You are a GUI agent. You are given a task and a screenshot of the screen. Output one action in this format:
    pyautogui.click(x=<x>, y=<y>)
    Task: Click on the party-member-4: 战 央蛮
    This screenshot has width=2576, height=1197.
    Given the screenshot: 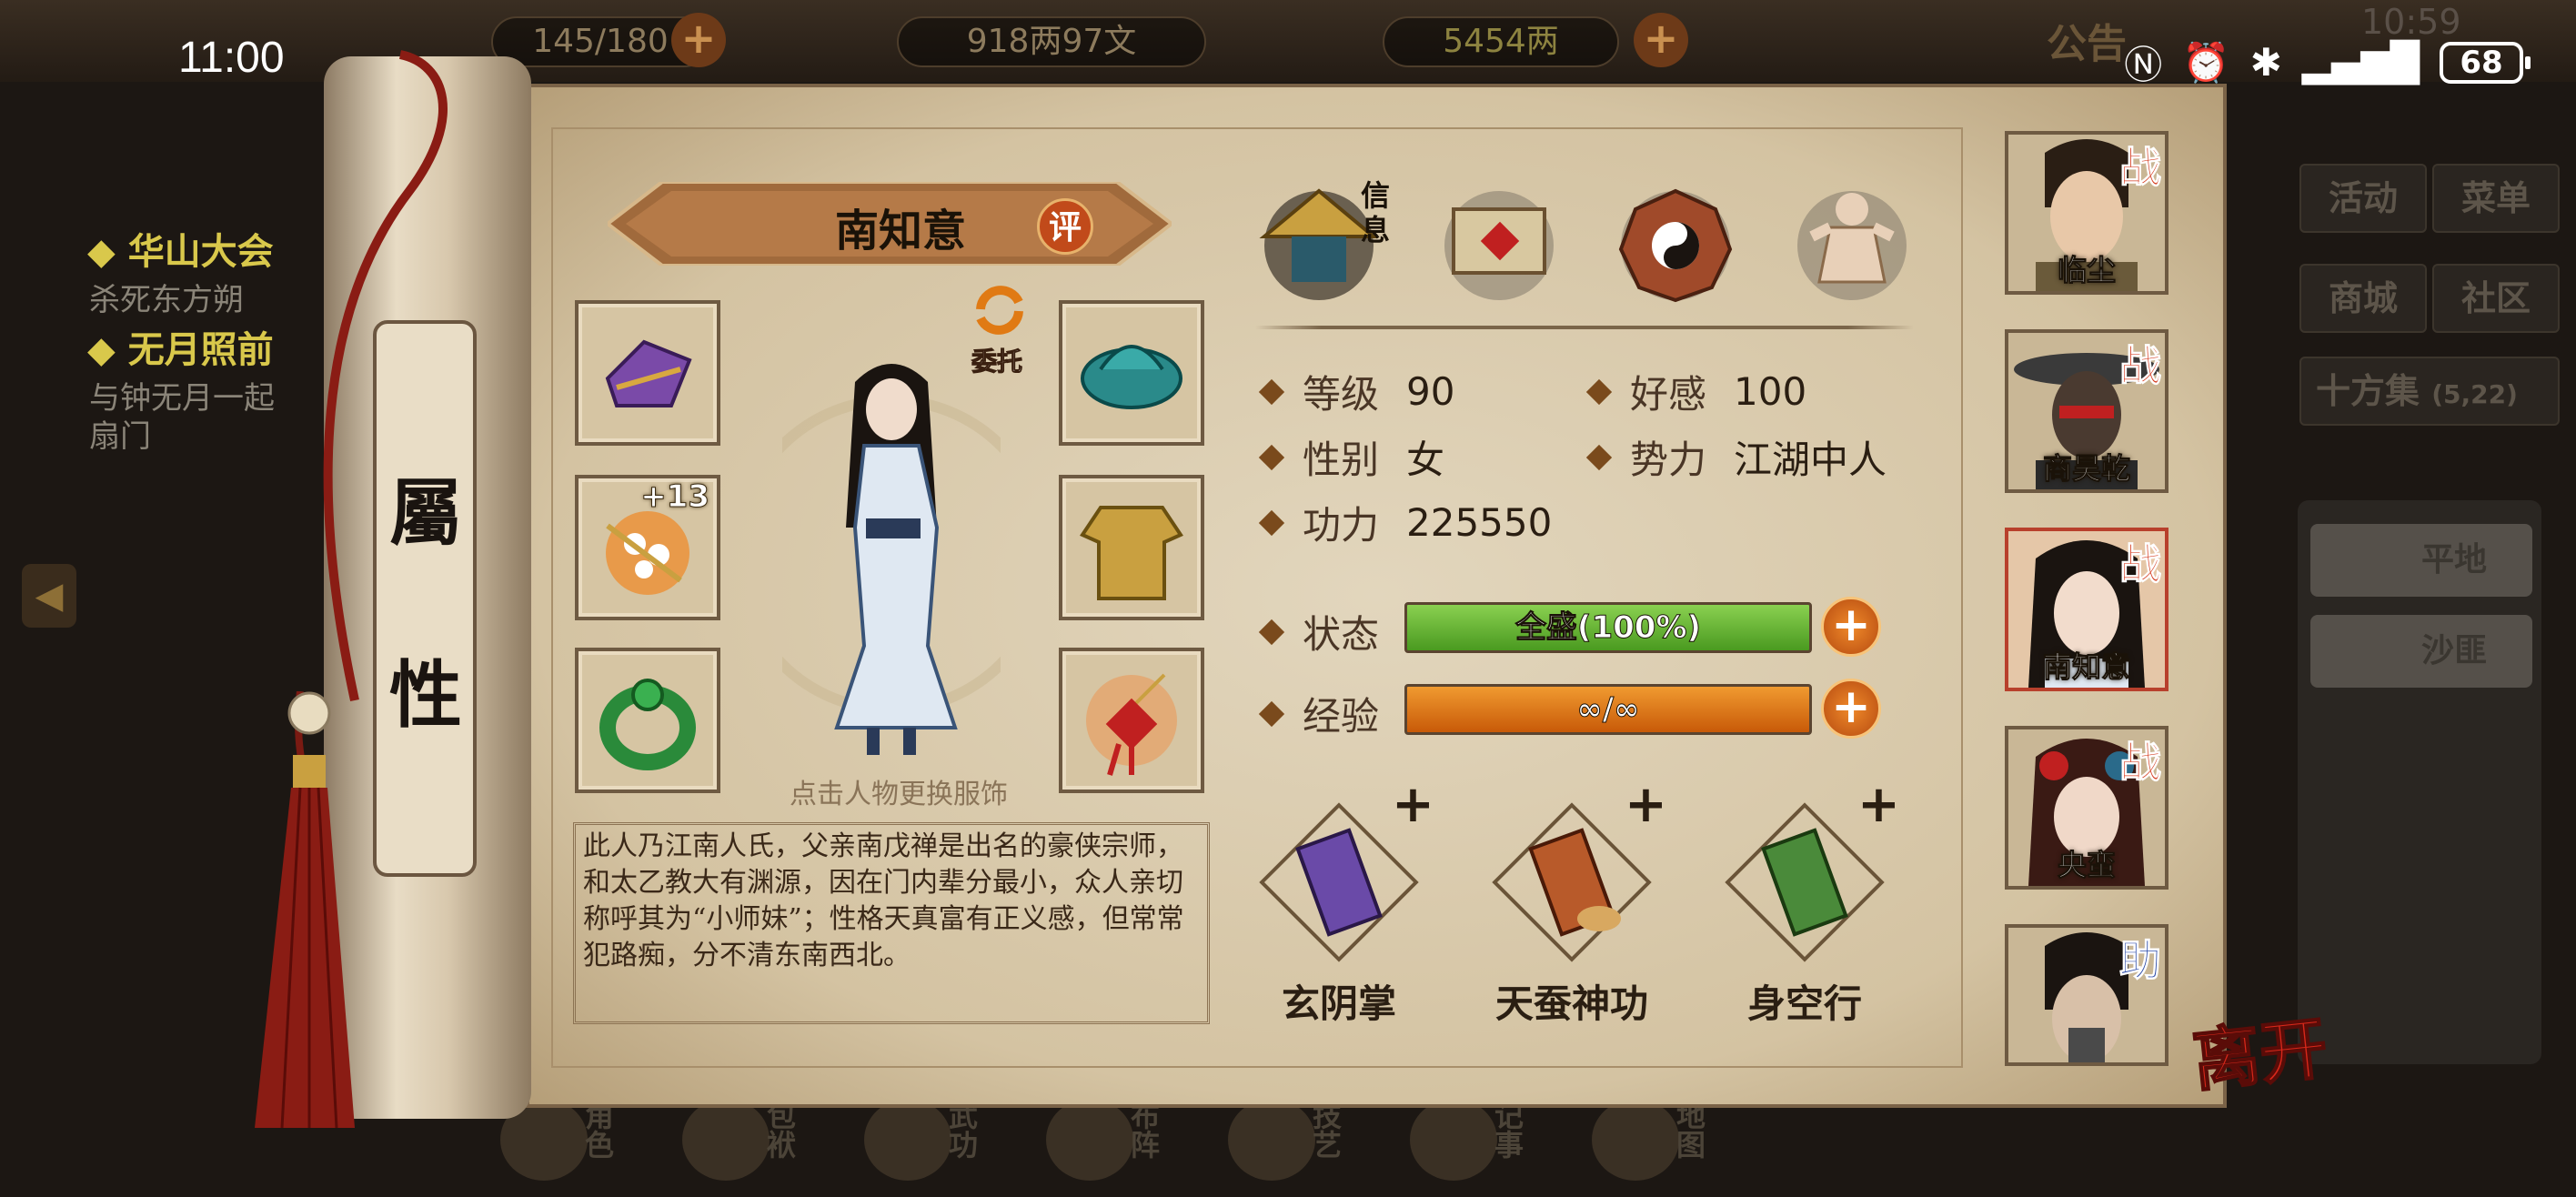 What is the action you would take?
    pyautogui.click(x=2086, y=808)
    